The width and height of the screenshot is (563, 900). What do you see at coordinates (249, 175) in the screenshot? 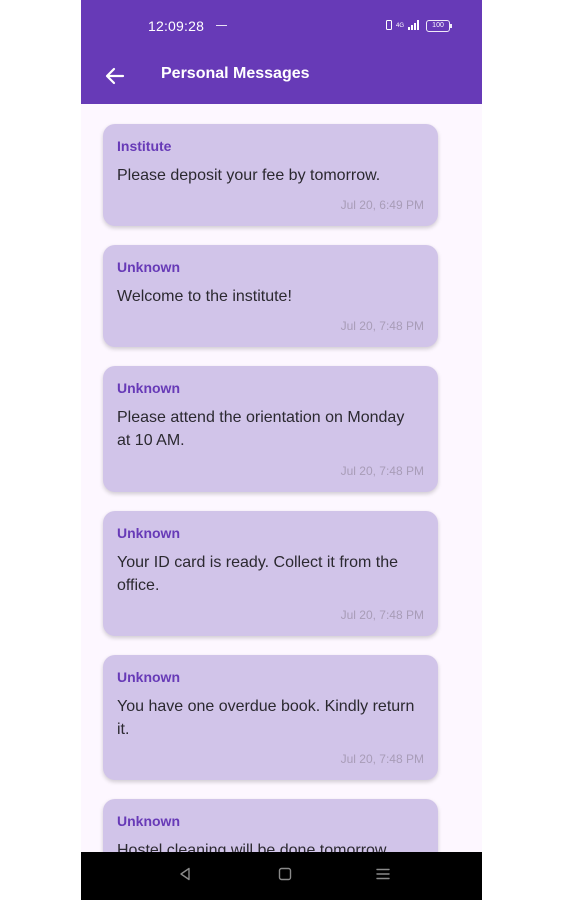
I see `message-body: Please deposit your fee by tomorrow.` at bounding box center [249, 175].